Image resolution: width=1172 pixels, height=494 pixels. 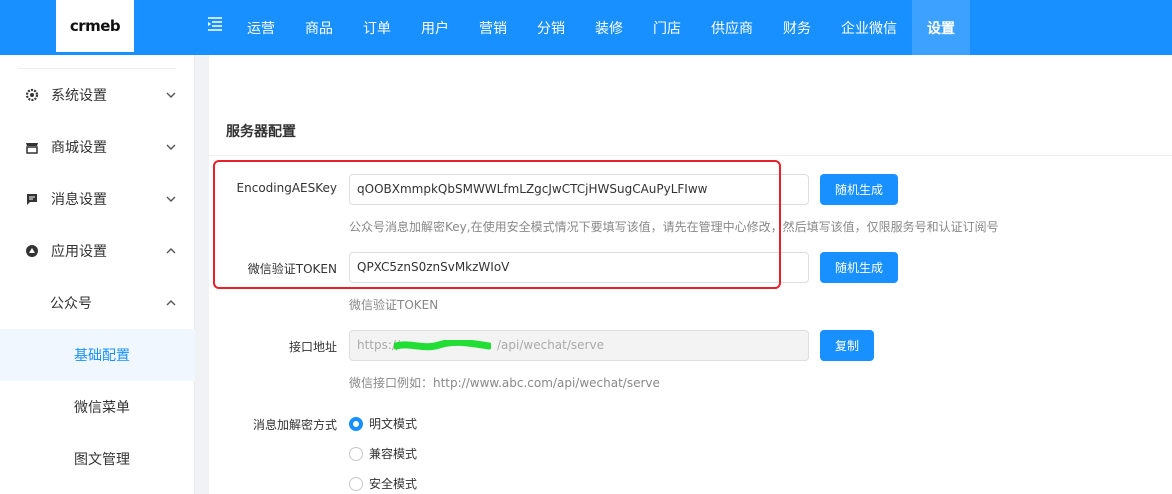 What do you see at coordinates (97, 303) in the screenshot?
I see `sidebar-submenu-official-account: 公众号` at bounding box center [97, 303].